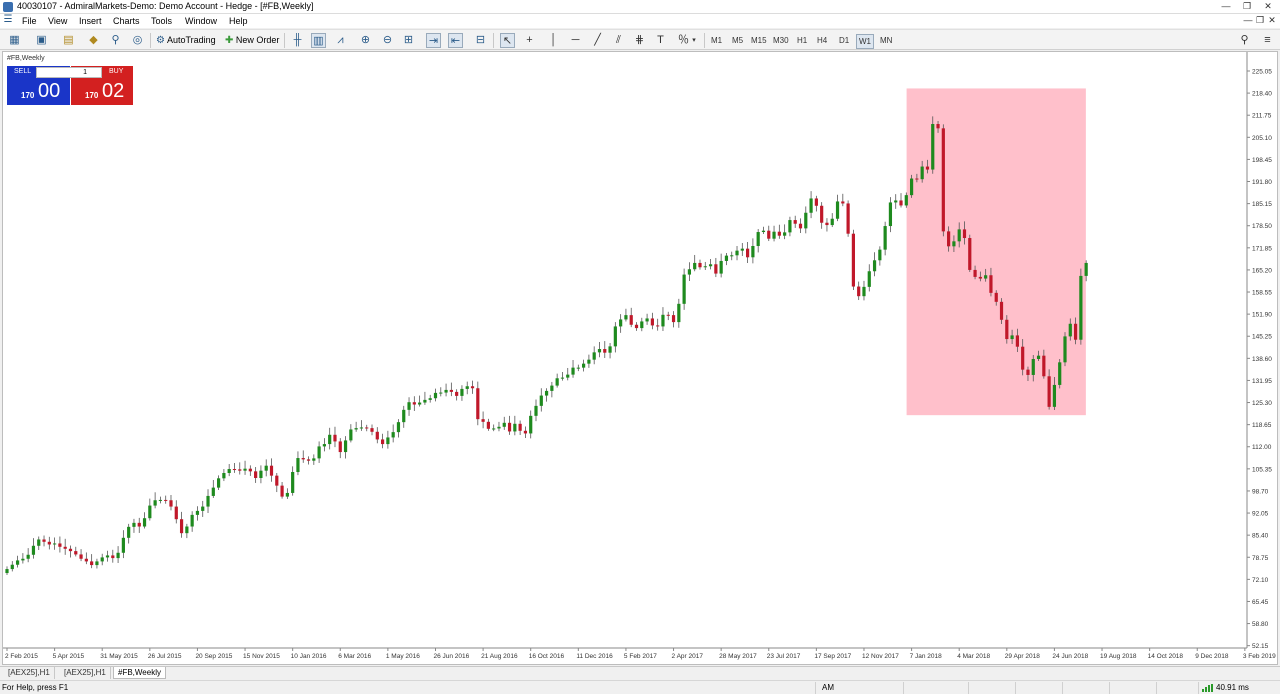 The width and height of the screenshot is (1280, 694). Describe the element at coordinates (93, 40) in the screenshot. I see `navigator-icon: ◆` at that location.